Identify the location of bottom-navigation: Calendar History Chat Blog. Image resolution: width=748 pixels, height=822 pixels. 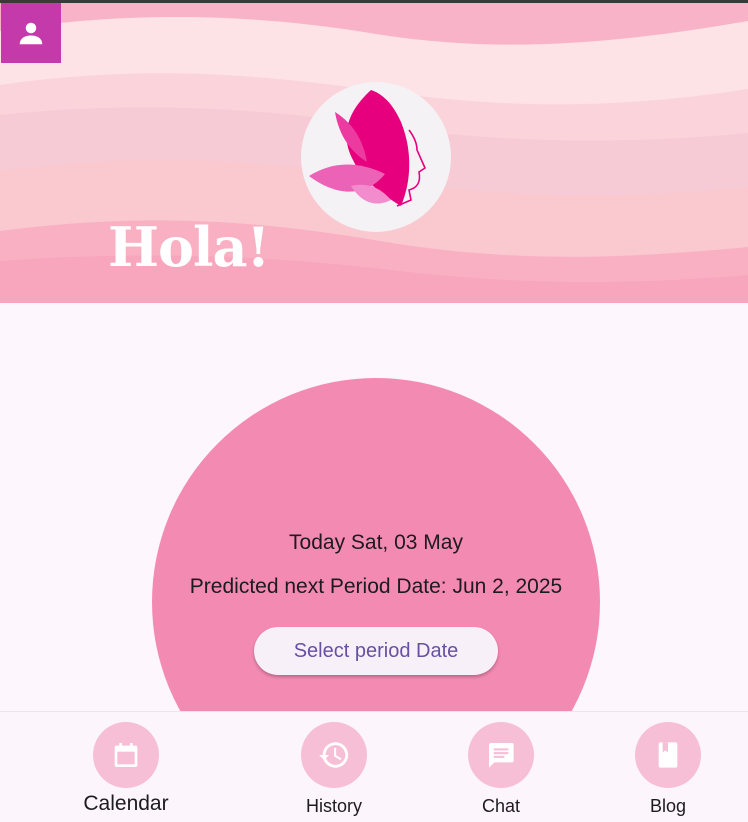
(374, 766).